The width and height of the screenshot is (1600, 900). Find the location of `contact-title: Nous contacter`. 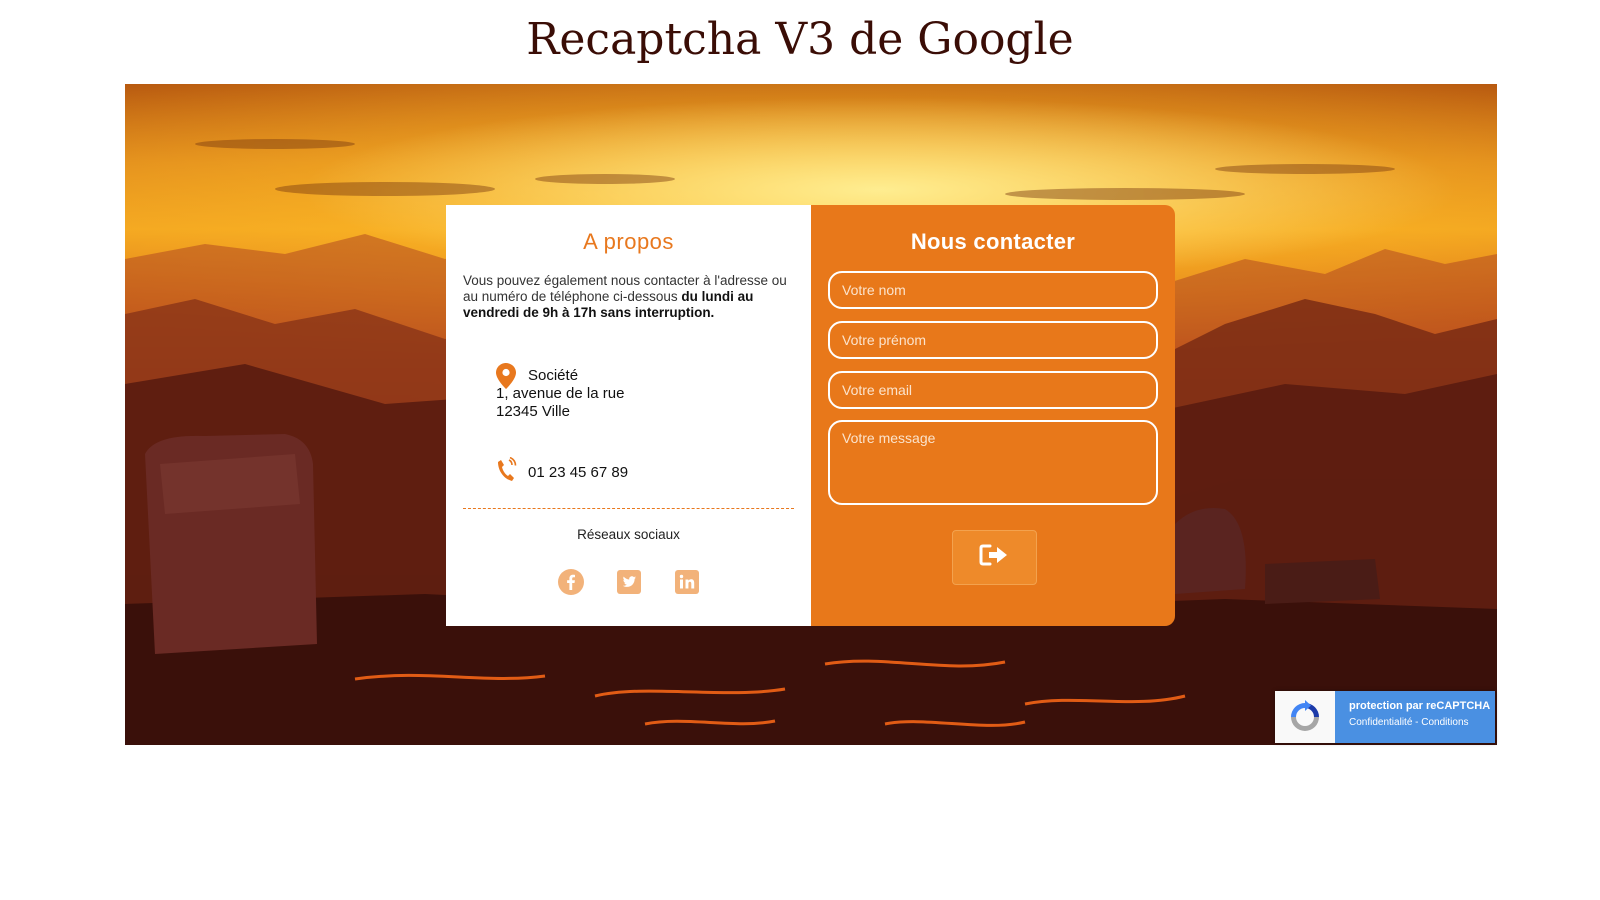

contact-title: Nous contacter is located at coordinates (993, 241).